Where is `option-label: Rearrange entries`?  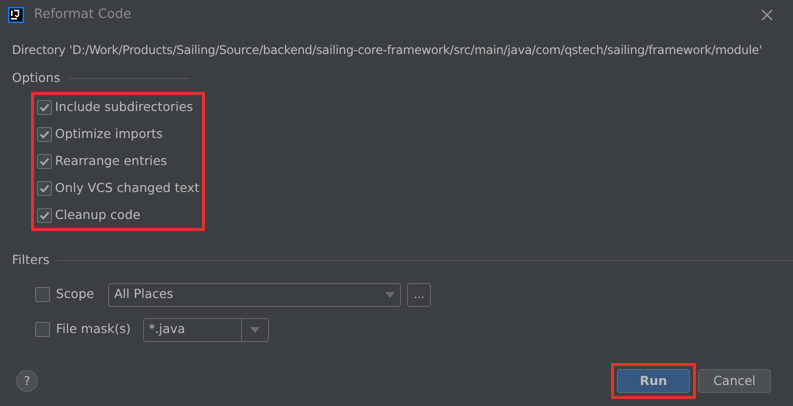
option-label: Rearrange entries is located at coordinates (111, 161).